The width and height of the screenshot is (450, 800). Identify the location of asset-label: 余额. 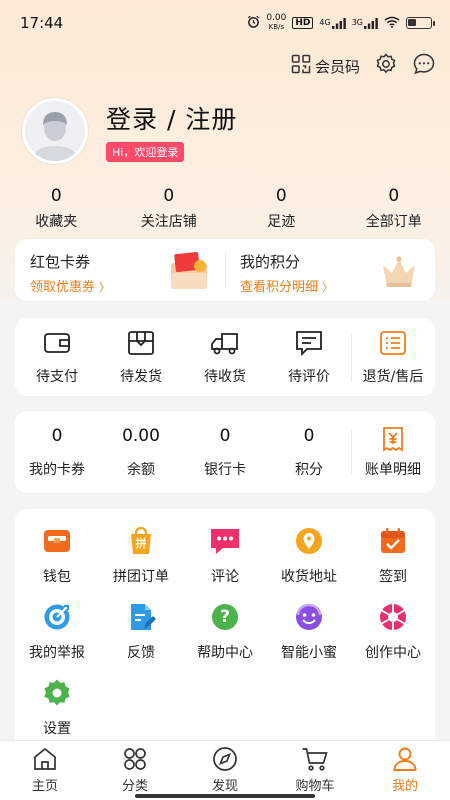
(141, 469).